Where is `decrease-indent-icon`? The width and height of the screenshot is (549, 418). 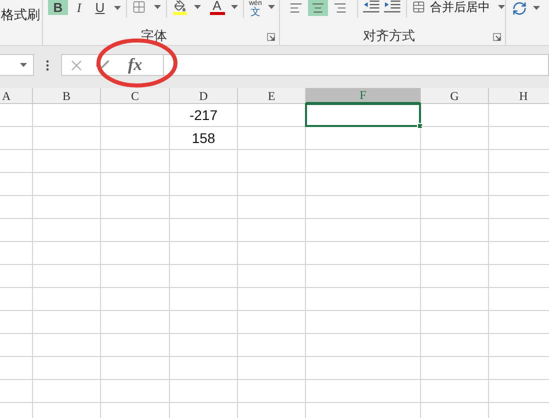
decrease-indent-icon is located at coordinates (371, 6).